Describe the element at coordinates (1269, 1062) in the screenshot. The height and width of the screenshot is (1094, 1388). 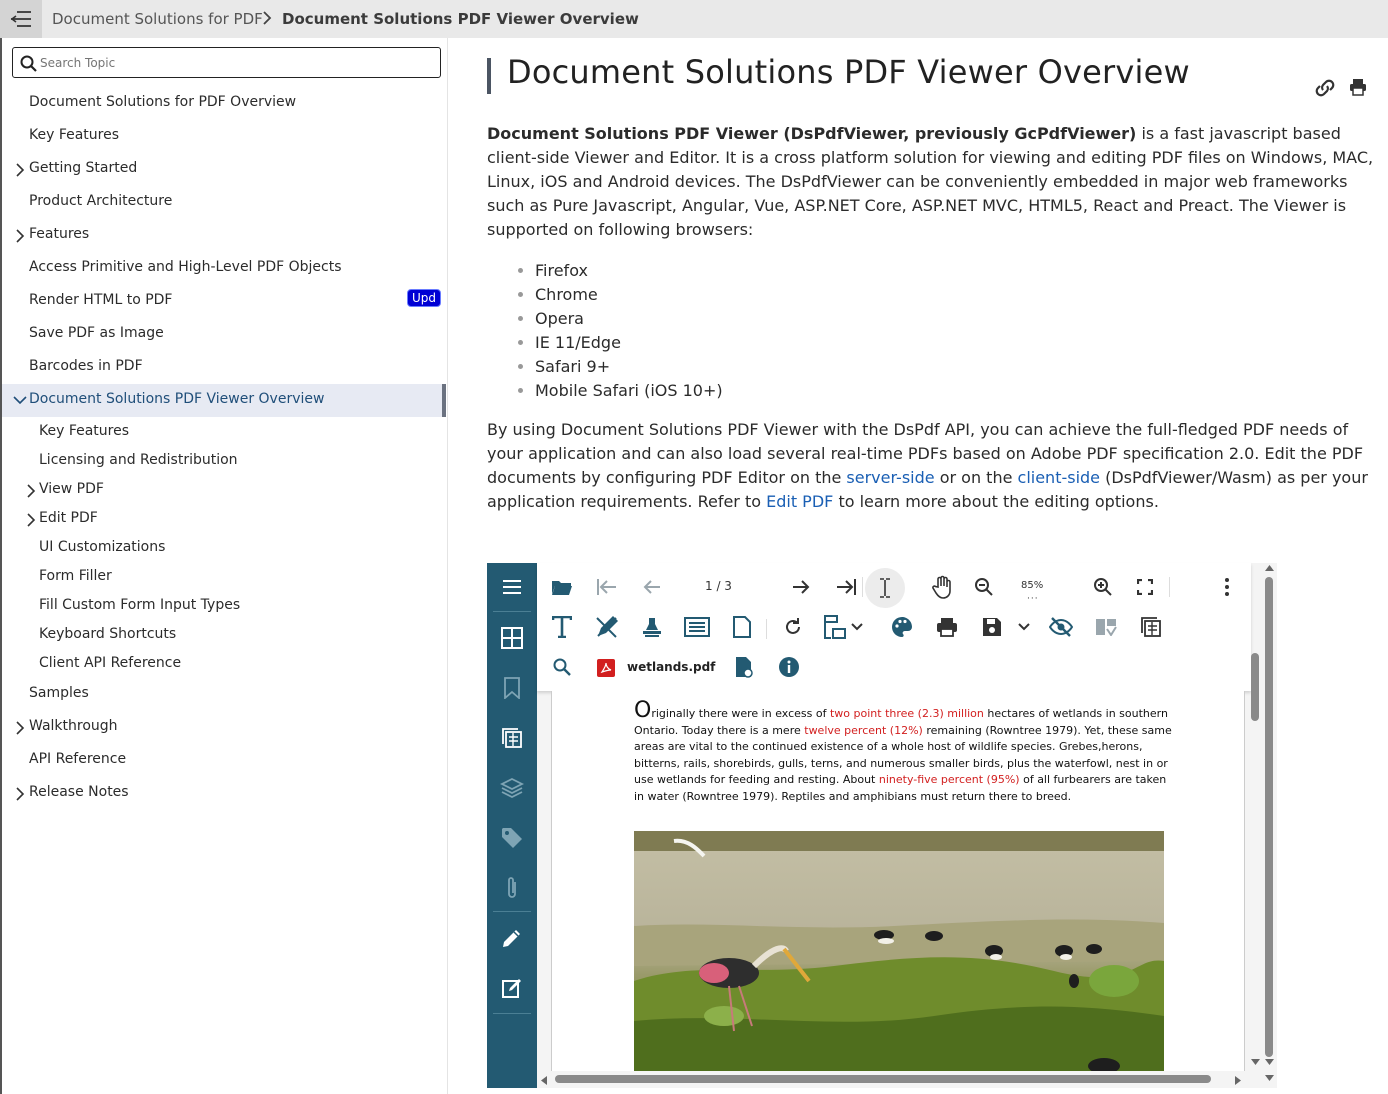
I see `scroll-down-icon` at that location.